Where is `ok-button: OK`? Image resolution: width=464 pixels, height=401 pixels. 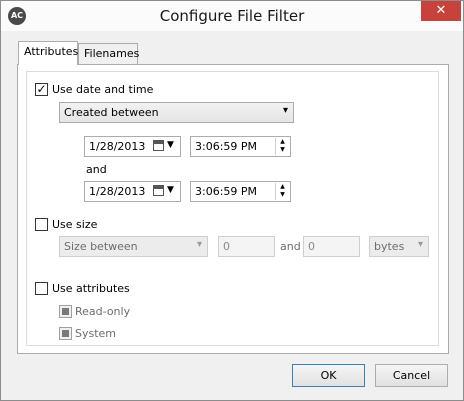 ok-button: OK is located at coordinates (328, 375).